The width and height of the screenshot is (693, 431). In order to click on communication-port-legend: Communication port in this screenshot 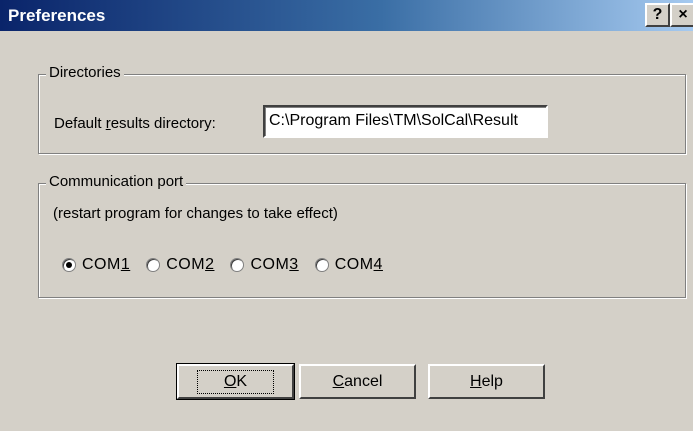, I will do `click(116, 182)`.